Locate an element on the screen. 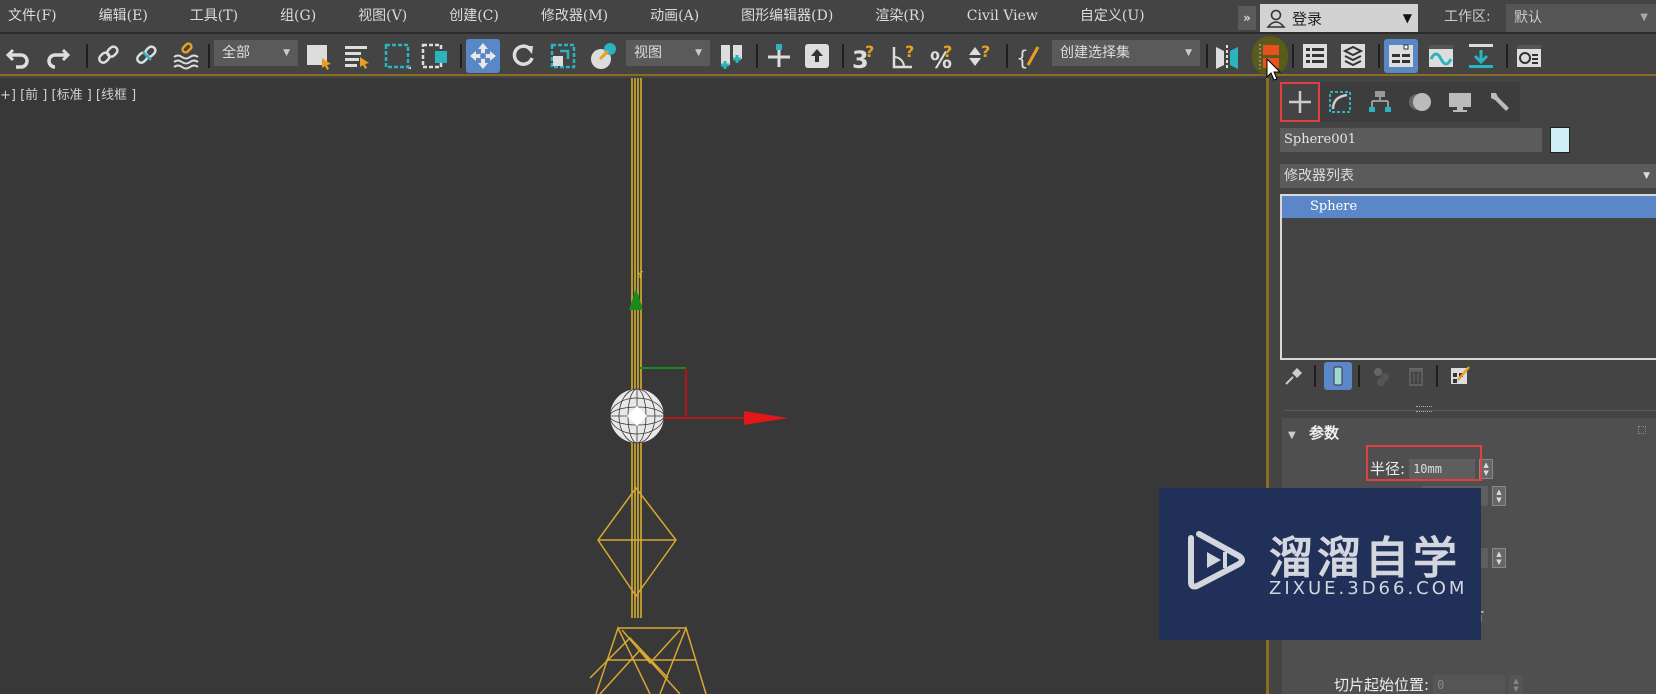 This screenshot has height=694, width=1656. scale-icon is located at coordinates (563, 56).